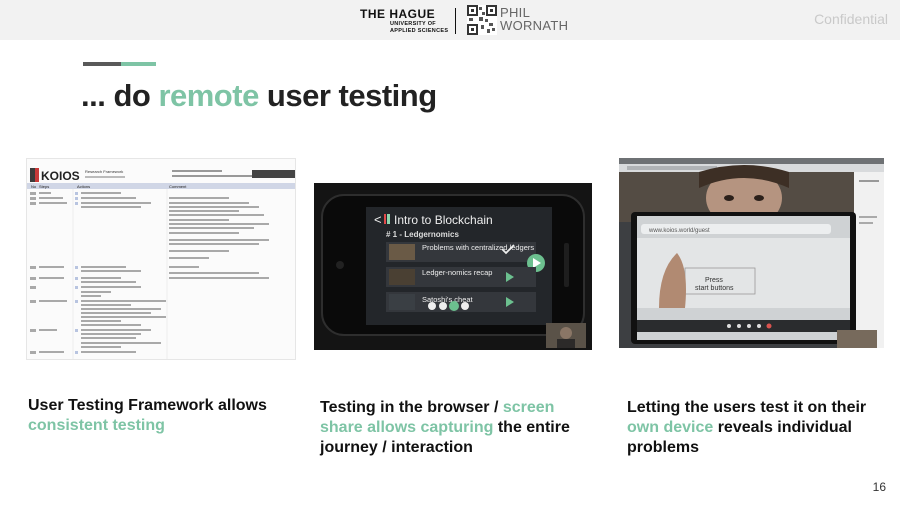  Describe the element at coordinates (455, 21) in the screenshot. I see `logo-divider` at that location.